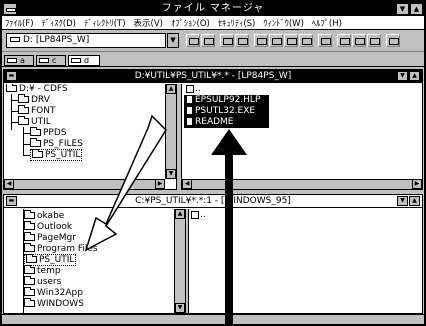  What do you see at coordinates (229, 142) in the screenshot?
I see `upward-arrow-head` at bounding box center [229, 142].